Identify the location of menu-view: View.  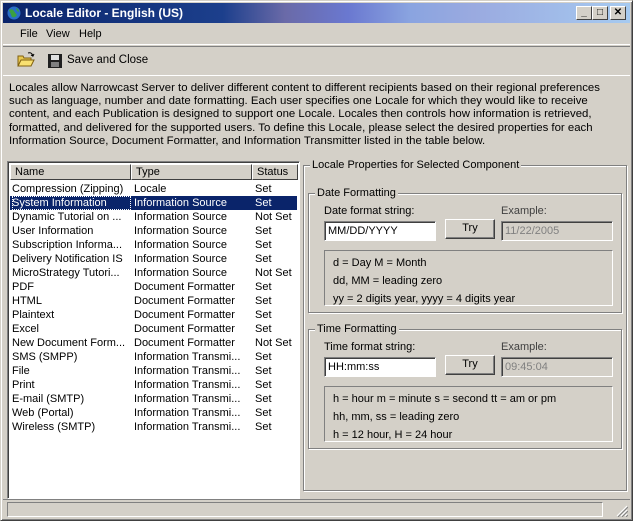
(58, 34).